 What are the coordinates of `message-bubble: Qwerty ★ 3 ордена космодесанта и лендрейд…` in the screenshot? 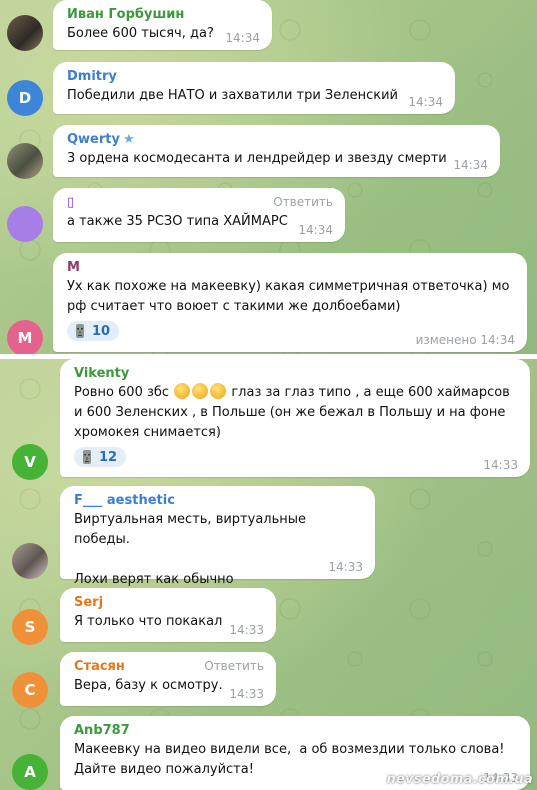 It's located at (276, 151).